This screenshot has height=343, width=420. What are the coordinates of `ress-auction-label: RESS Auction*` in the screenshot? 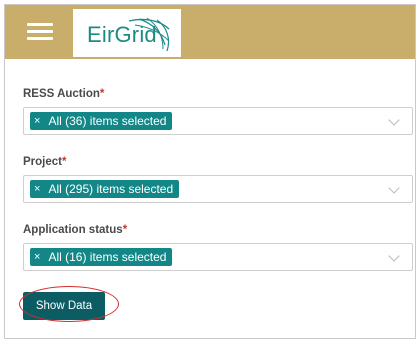 It's located at (64, 94).